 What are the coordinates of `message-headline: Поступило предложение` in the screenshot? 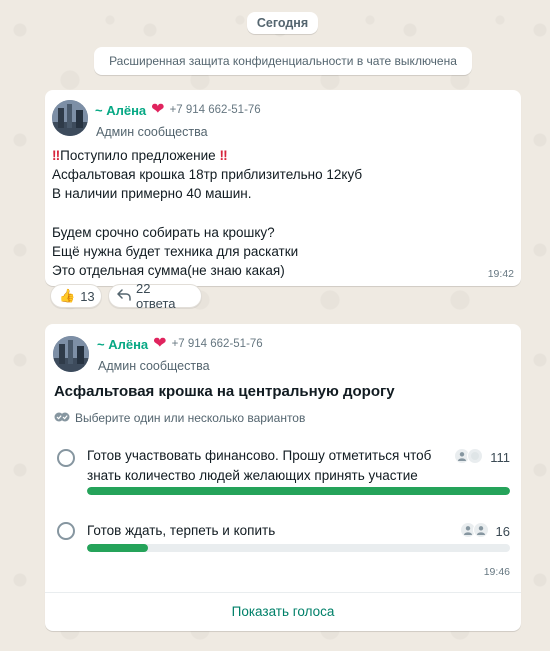 It's located at (138, 155).